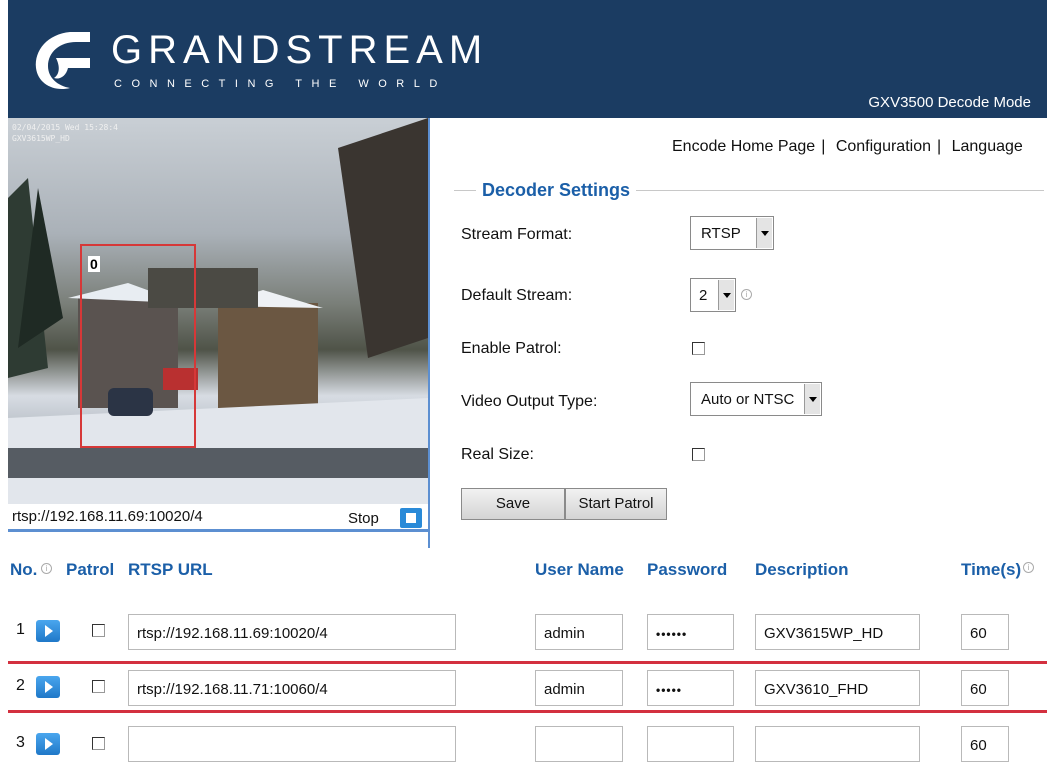 The height and width of the screenshot is (771, 1047). What do you see at coordinates (837, 632) in the screenshot?
I see `description-input: GXV3615WP_HD` at bounding box center [837, 632].